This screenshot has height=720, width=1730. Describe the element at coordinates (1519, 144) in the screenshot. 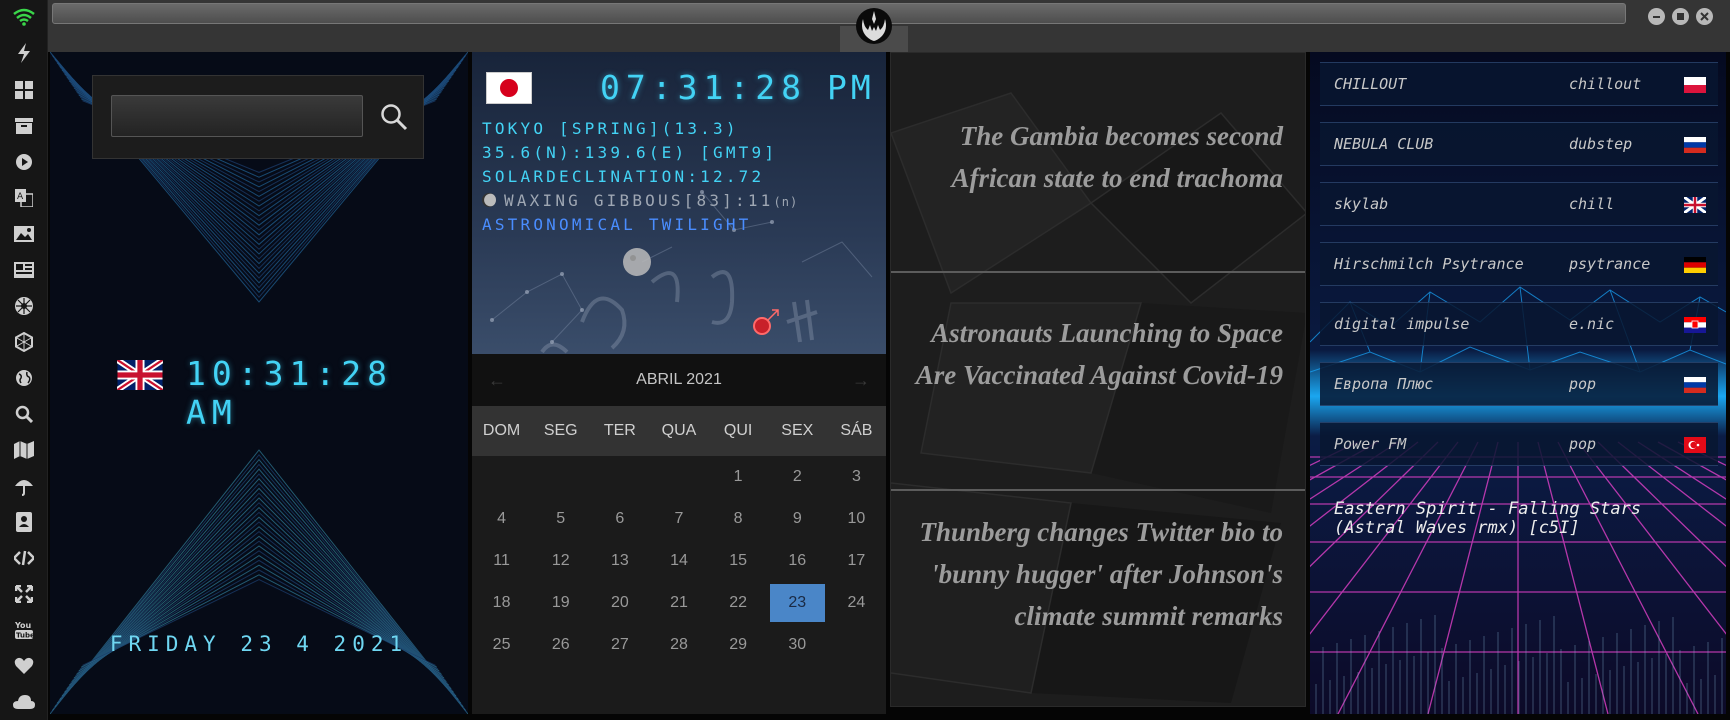

I see `radio-station: NEBULA CLUB dubstep` at that location.